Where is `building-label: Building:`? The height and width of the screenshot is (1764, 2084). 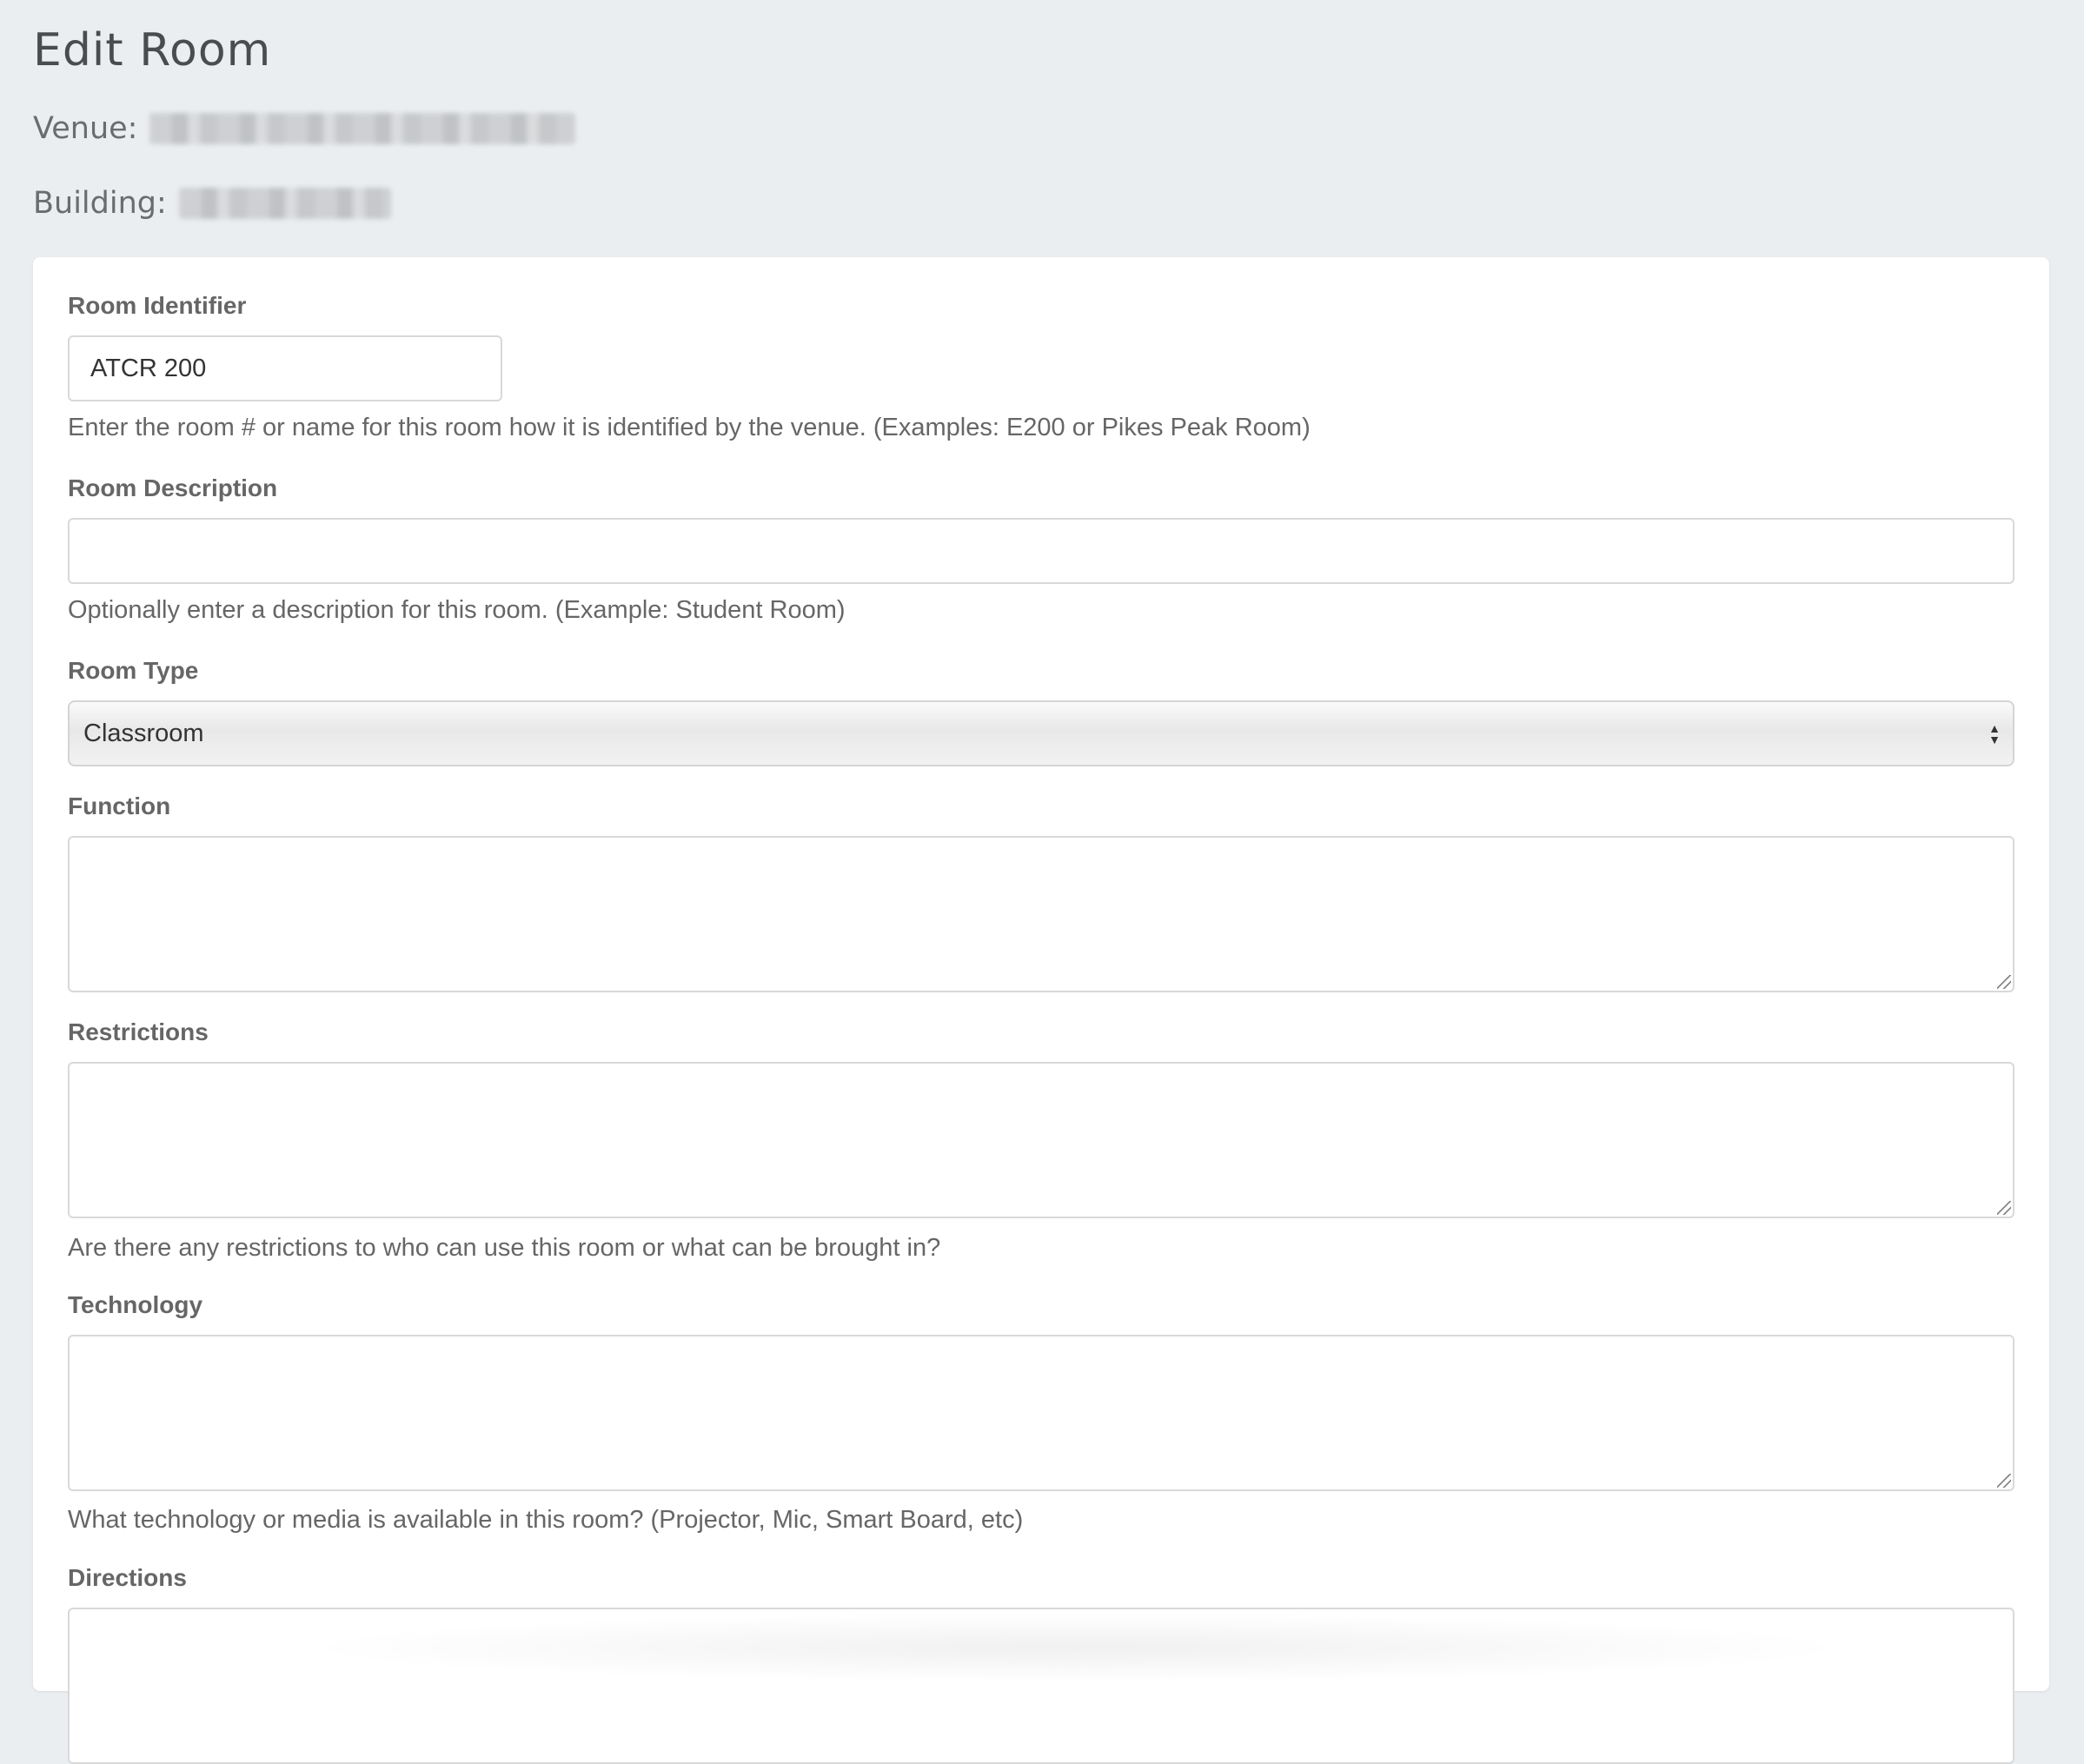
building-label: Building: is located at coordinates (100, 203).